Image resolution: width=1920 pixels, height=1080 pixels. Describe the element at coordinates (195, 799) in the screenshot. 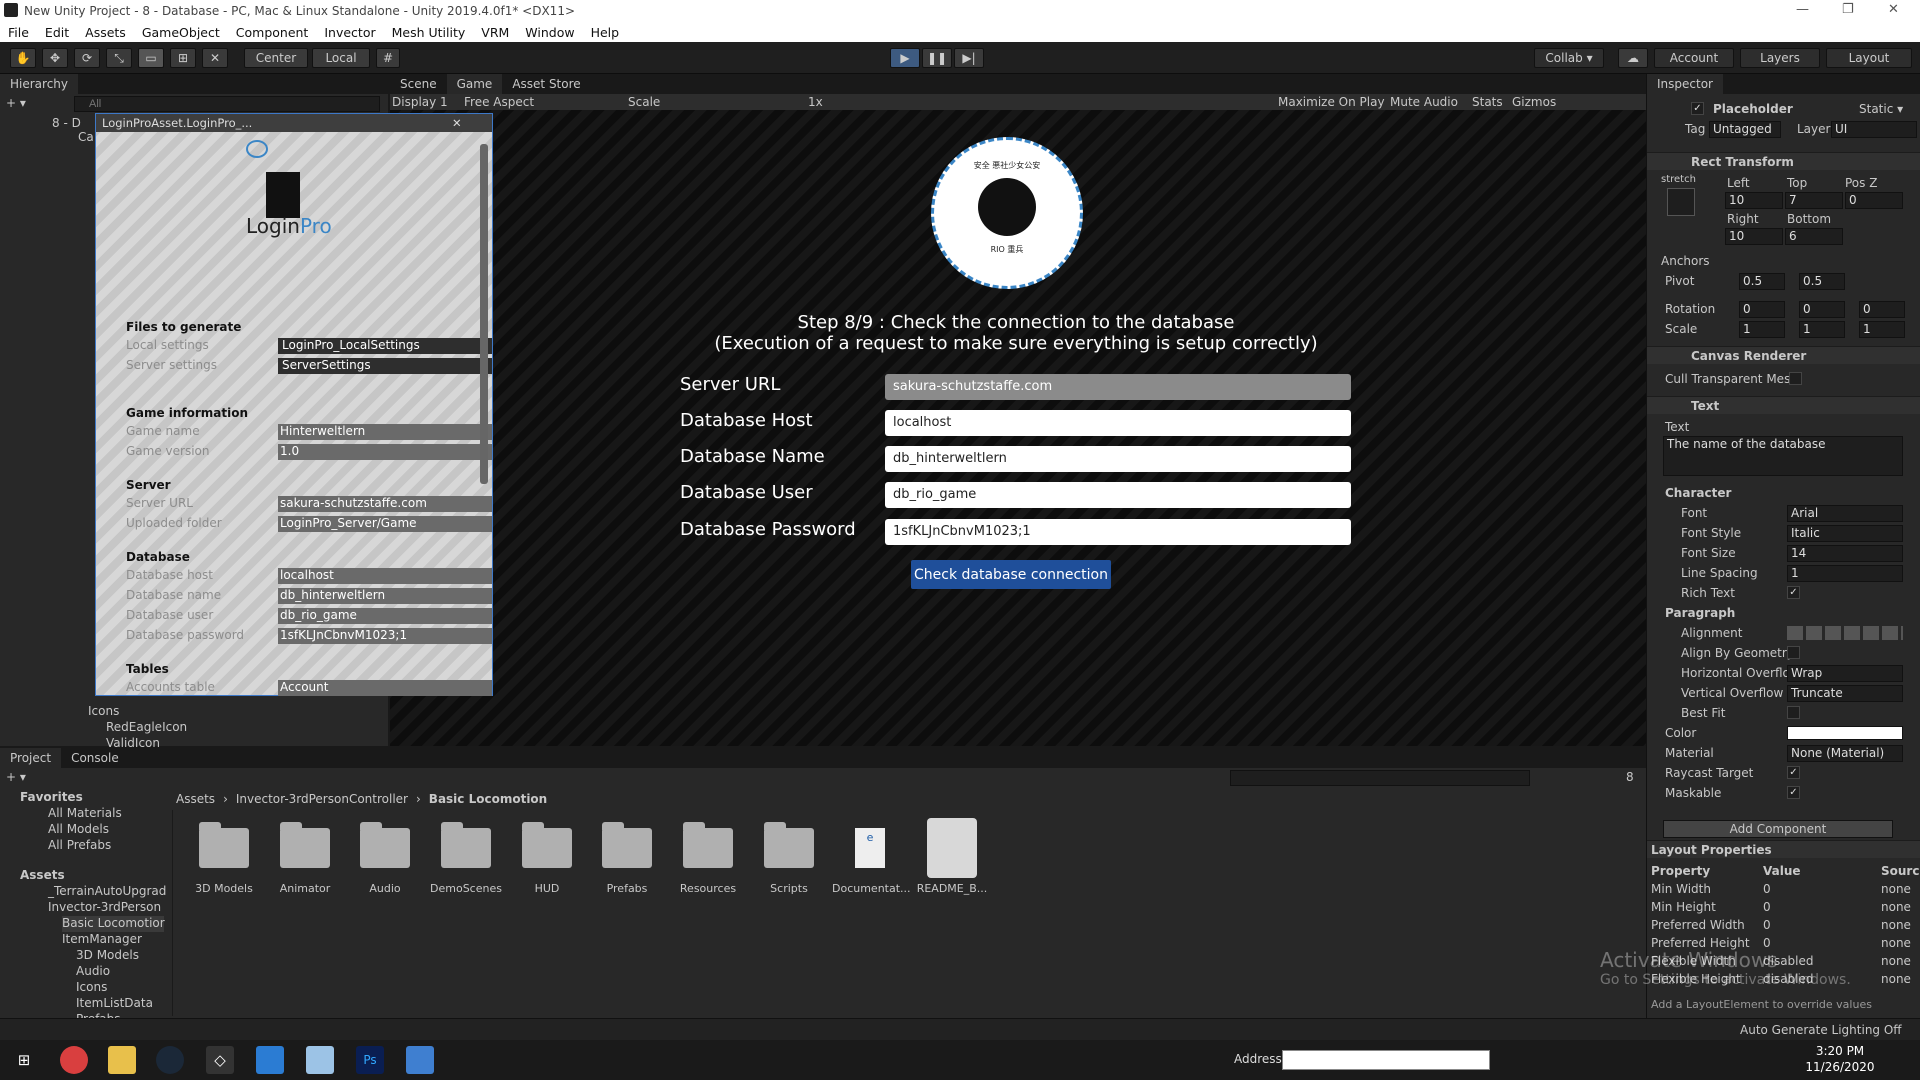

I see `breadcrumb-assets: Assets` at that location.